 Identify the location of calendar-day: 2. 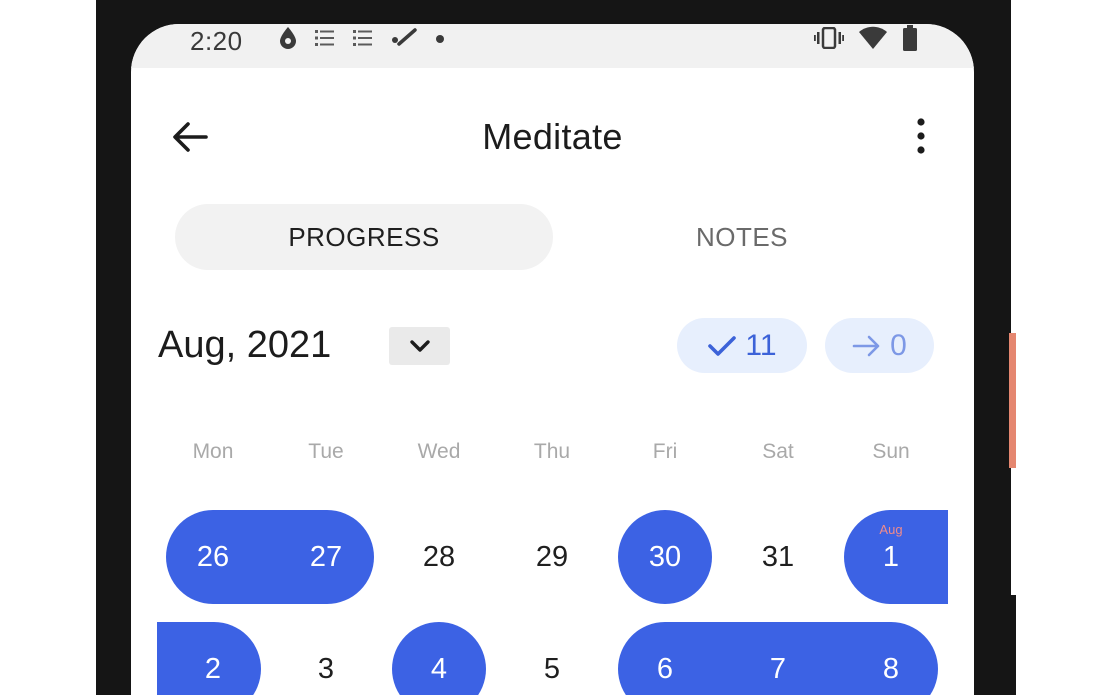
(213, 658).